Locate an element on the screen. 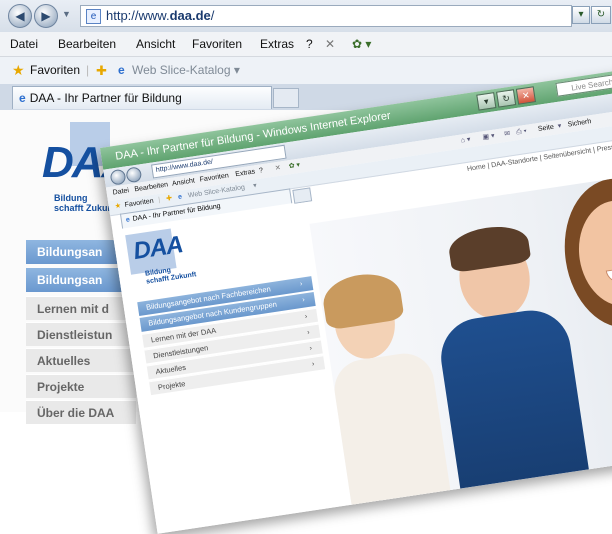  menu-bearbeiten: Bearbeiten is located at coordinates (87, 44).